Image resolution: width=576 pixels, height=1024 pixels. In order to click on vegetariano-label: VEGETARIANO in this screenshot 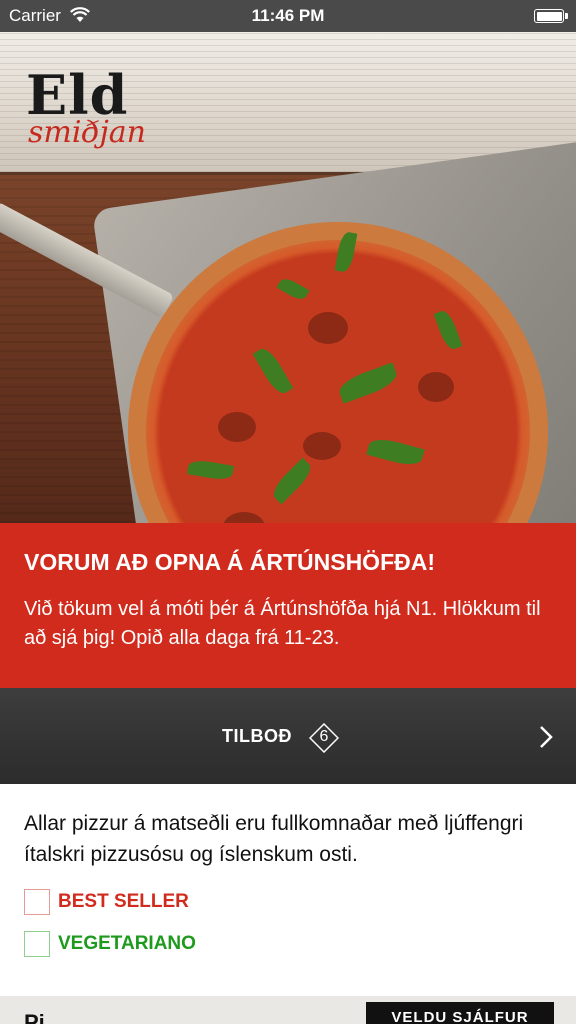, I will do `click(127, 943)`.